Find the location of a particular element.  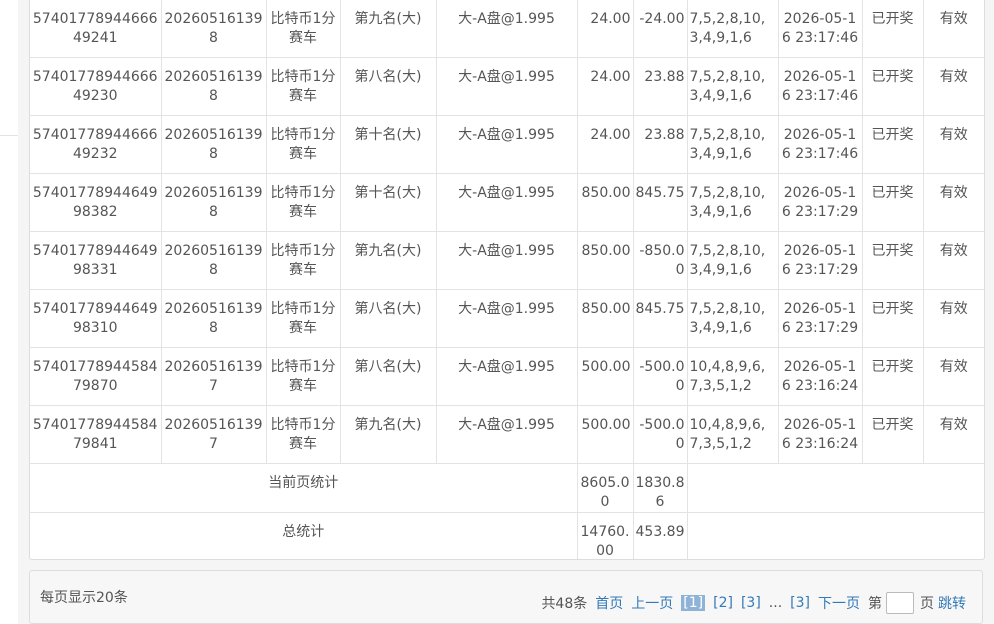

page-summary-empty is located at coordinates (835, 488).